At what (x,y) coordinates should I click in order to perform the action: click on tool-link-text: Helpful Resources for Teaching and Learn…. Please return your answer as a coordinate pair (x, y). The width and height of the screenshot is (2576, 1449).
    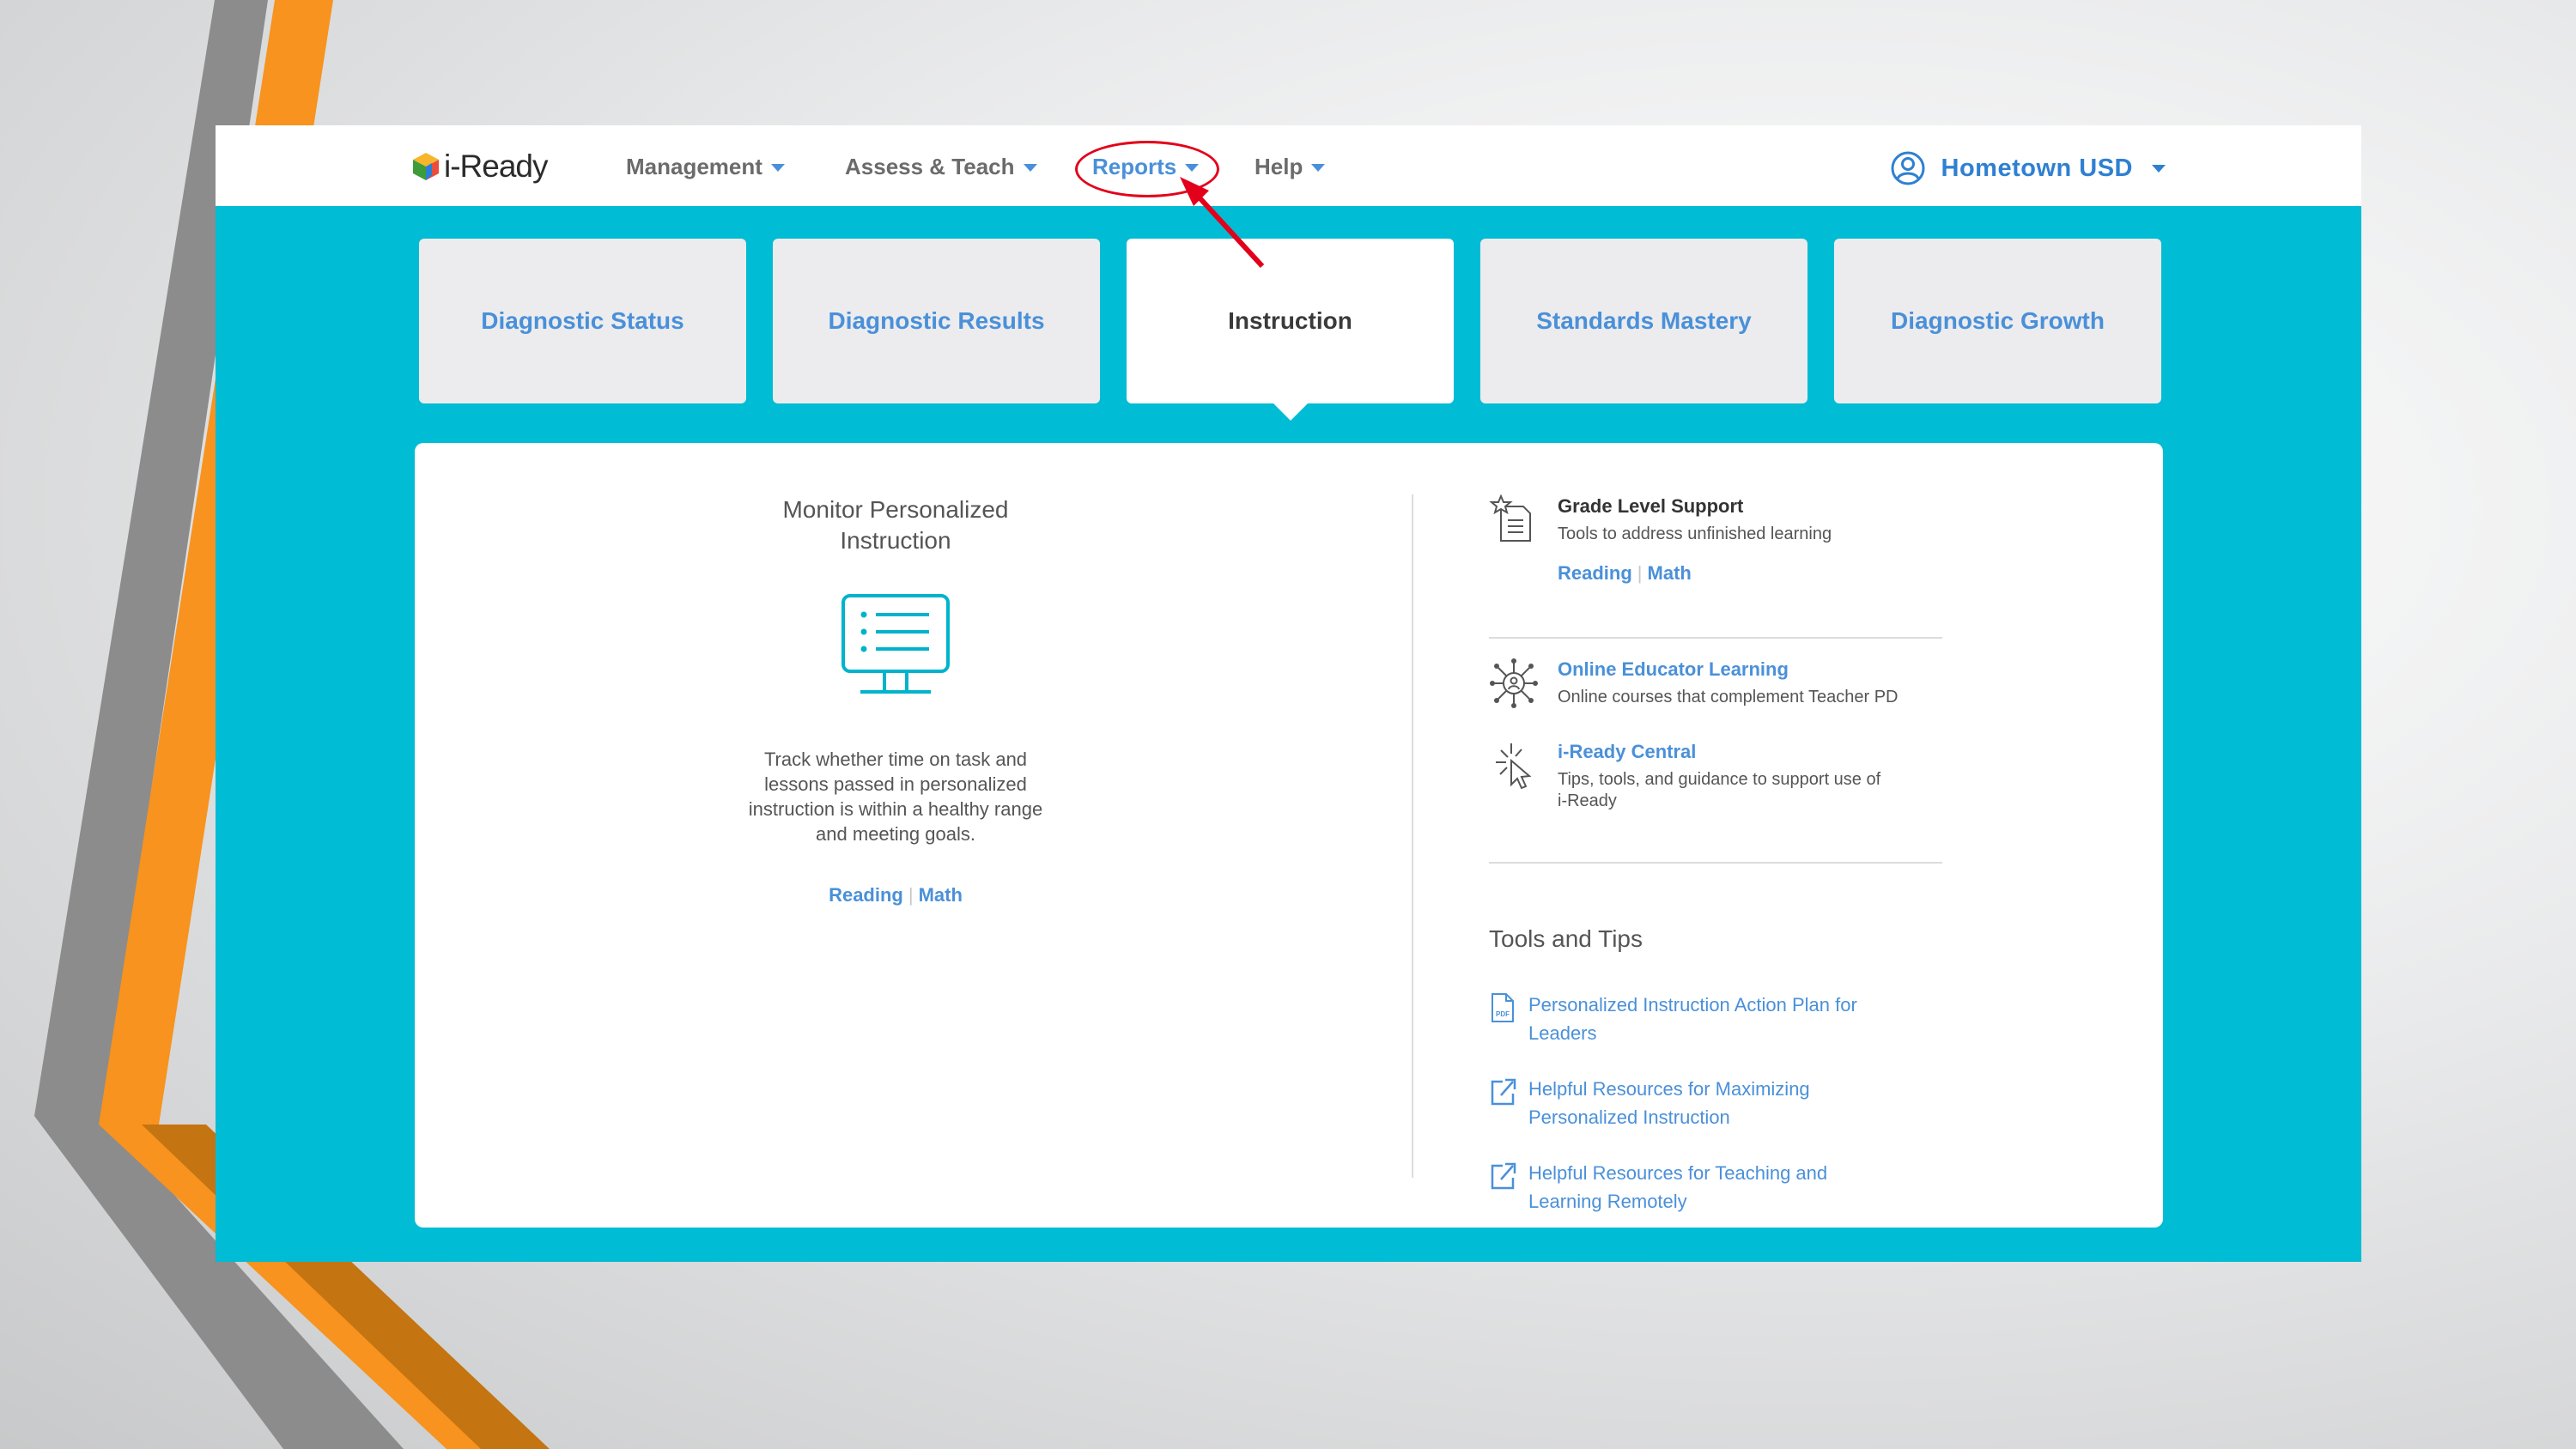
    Looking at the image, I should click on (1717, 1187).